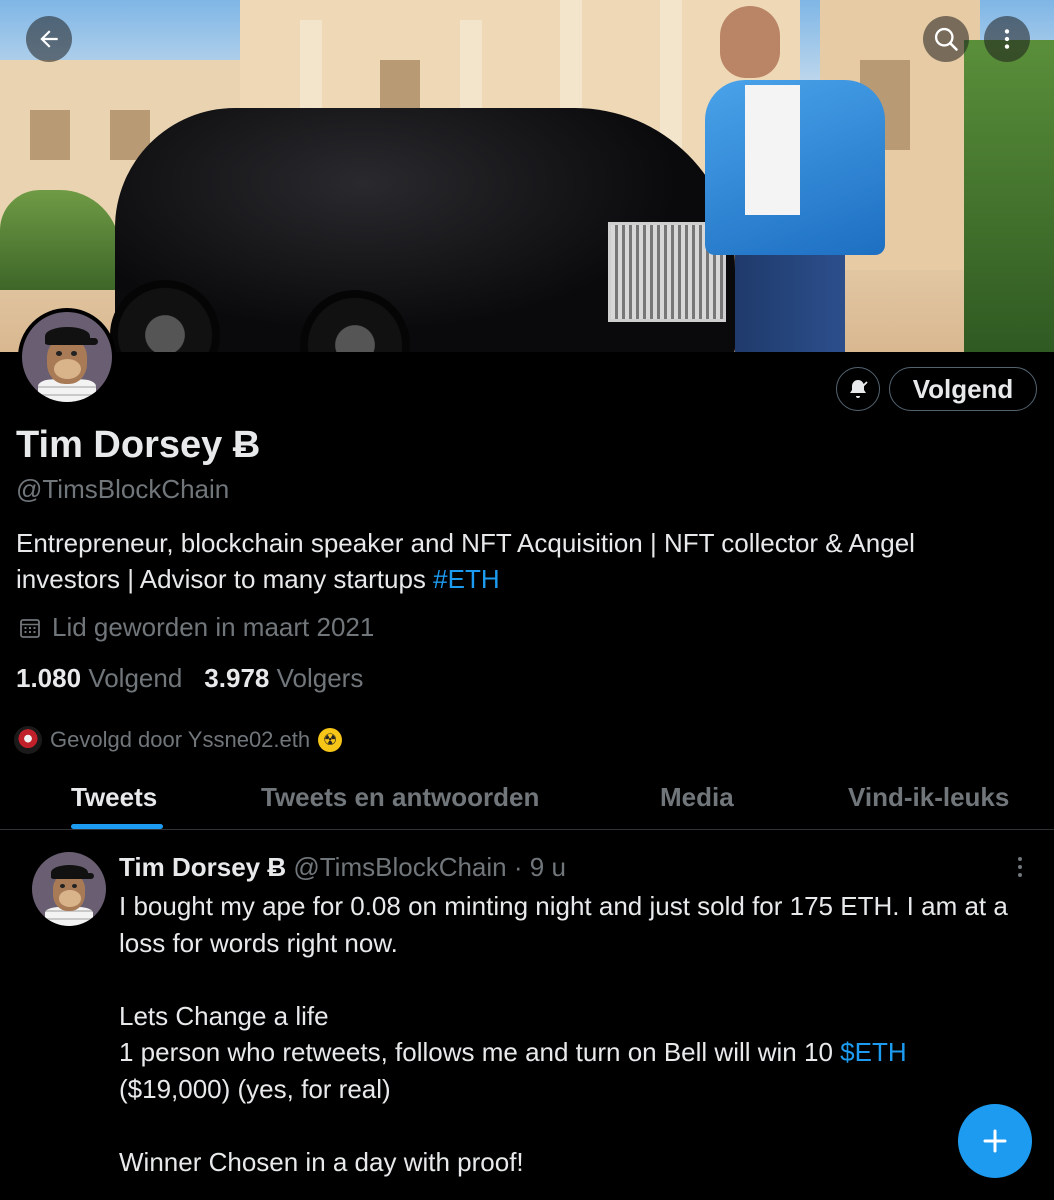 The width and height of the screenshot is (1054, 1200). I want to click on arrow-left-icon, so click(49, 39).